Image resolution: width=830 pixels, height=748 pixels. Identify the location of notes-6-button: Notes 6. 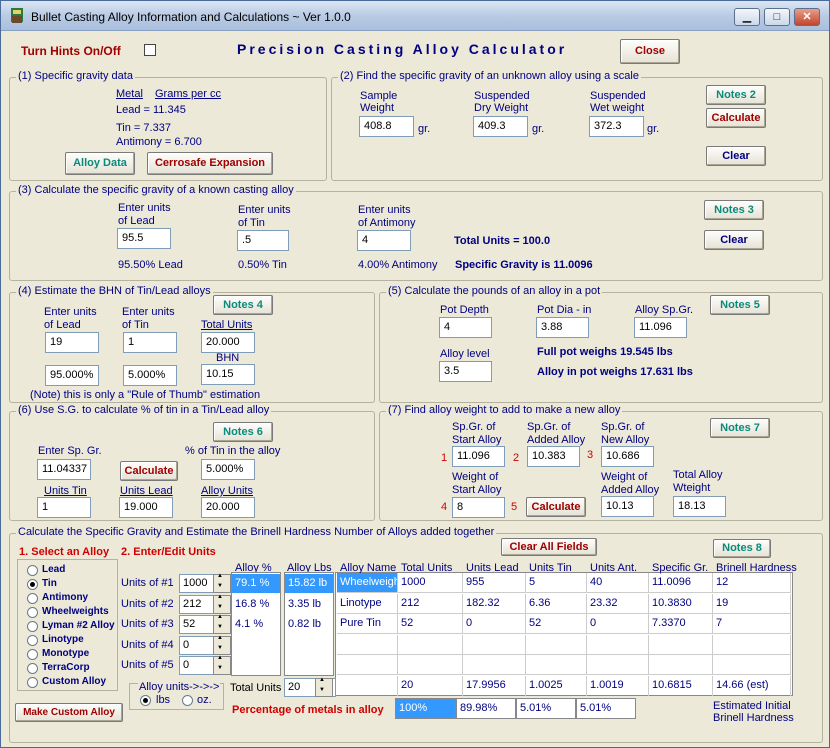
(243, 432).